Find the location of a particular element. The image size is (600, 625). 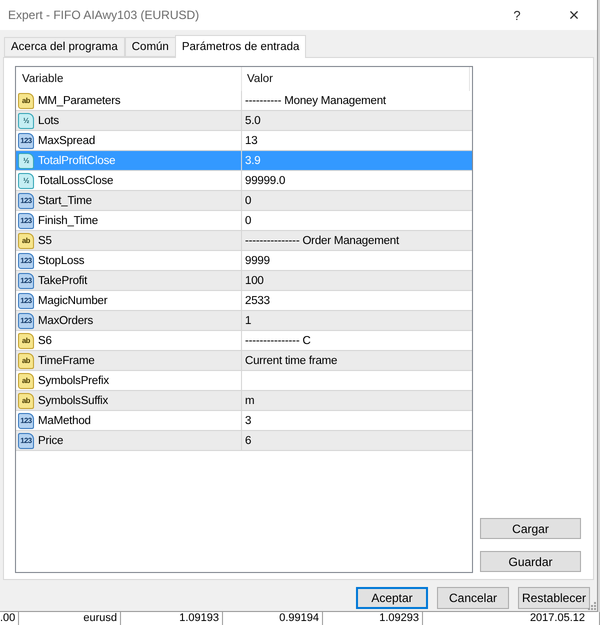

variable-name: TimeFrame is located at coordinates (66, 360).